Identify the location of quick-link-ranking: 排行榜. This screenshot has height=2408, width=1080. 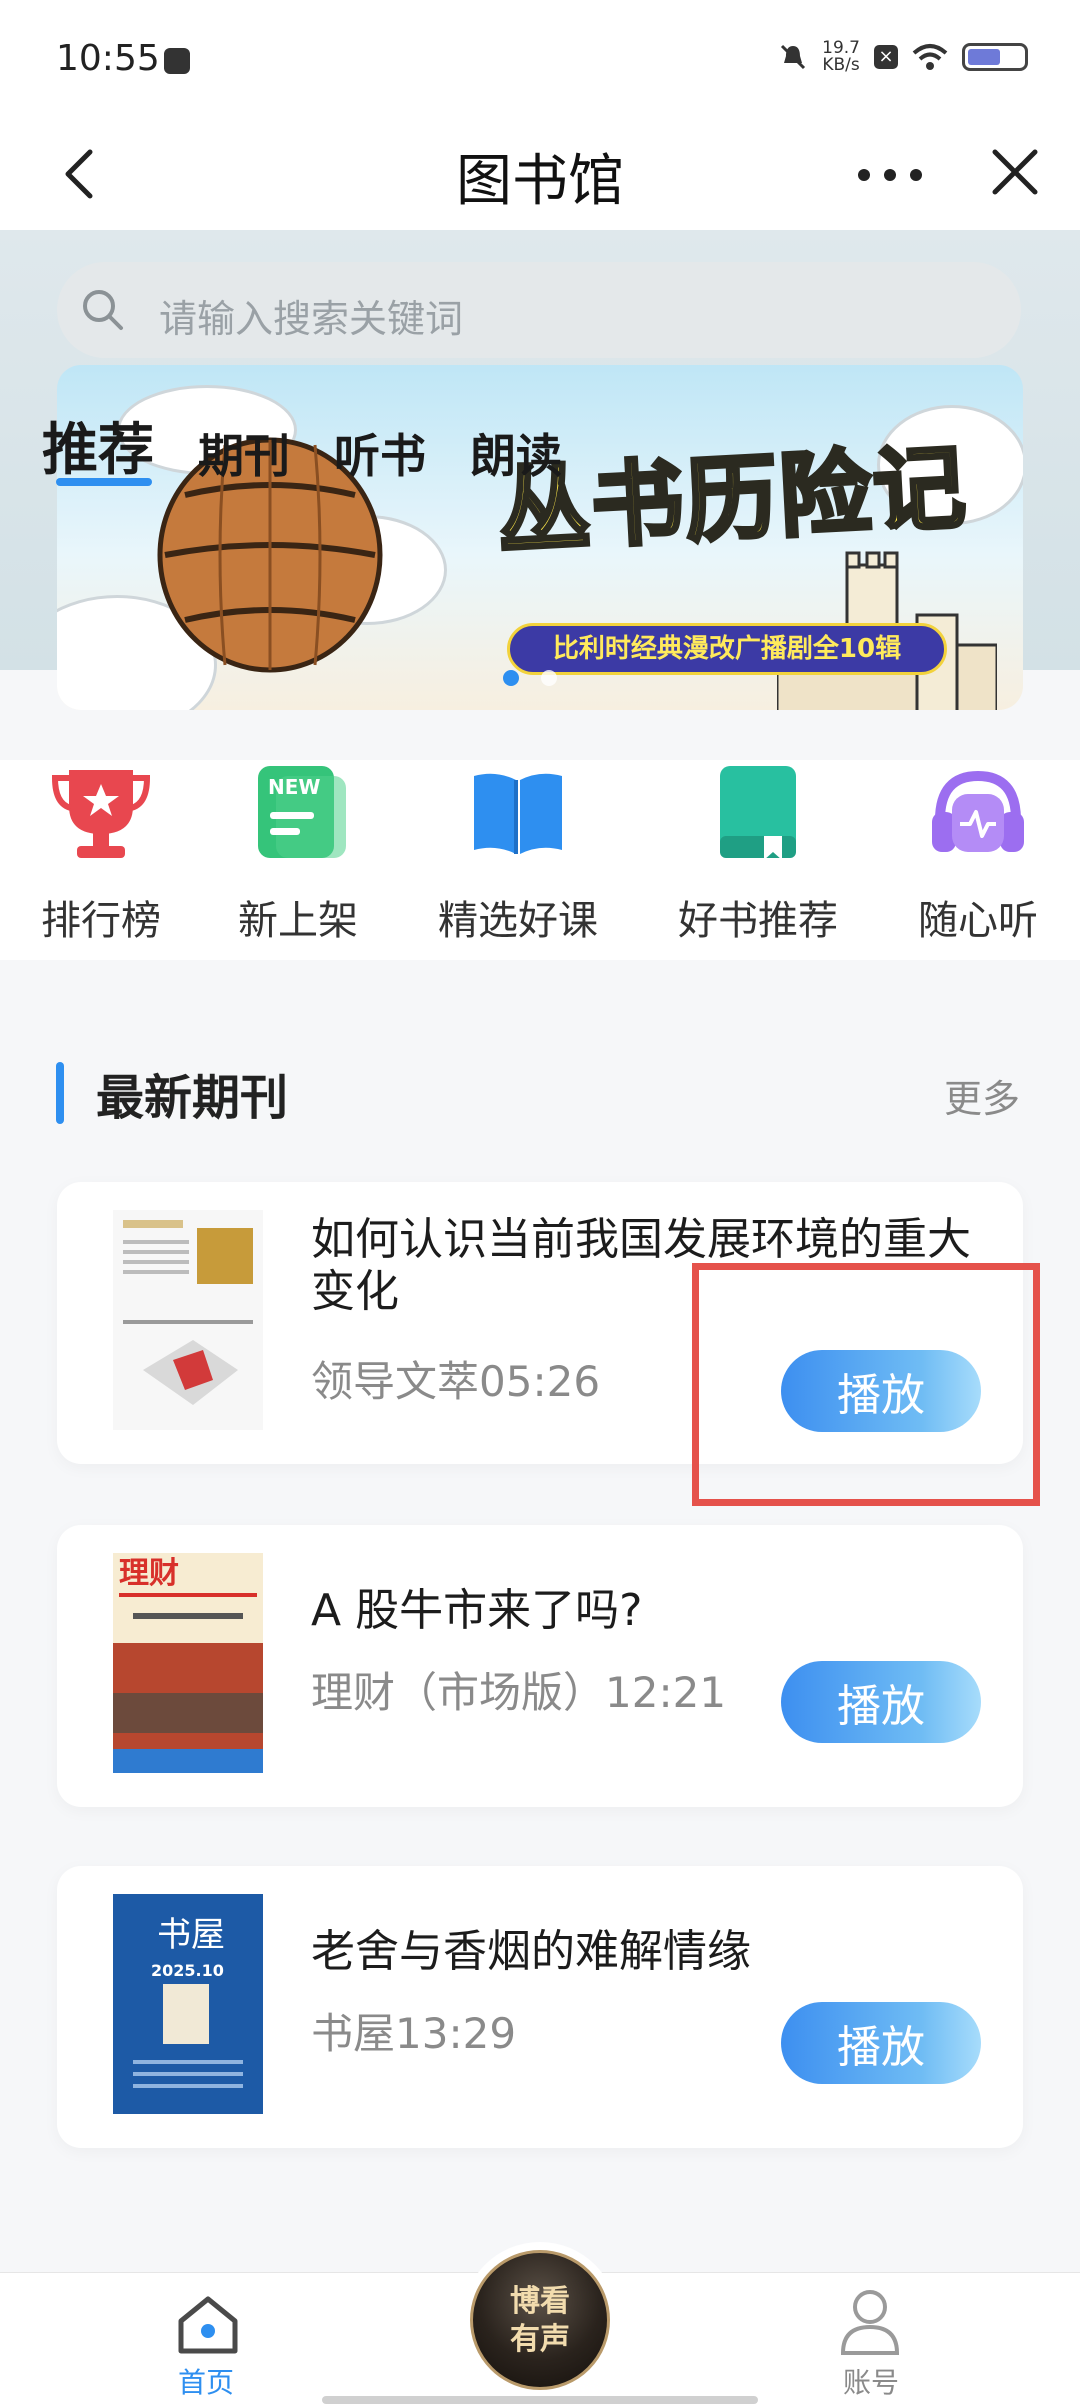
(101, 853).